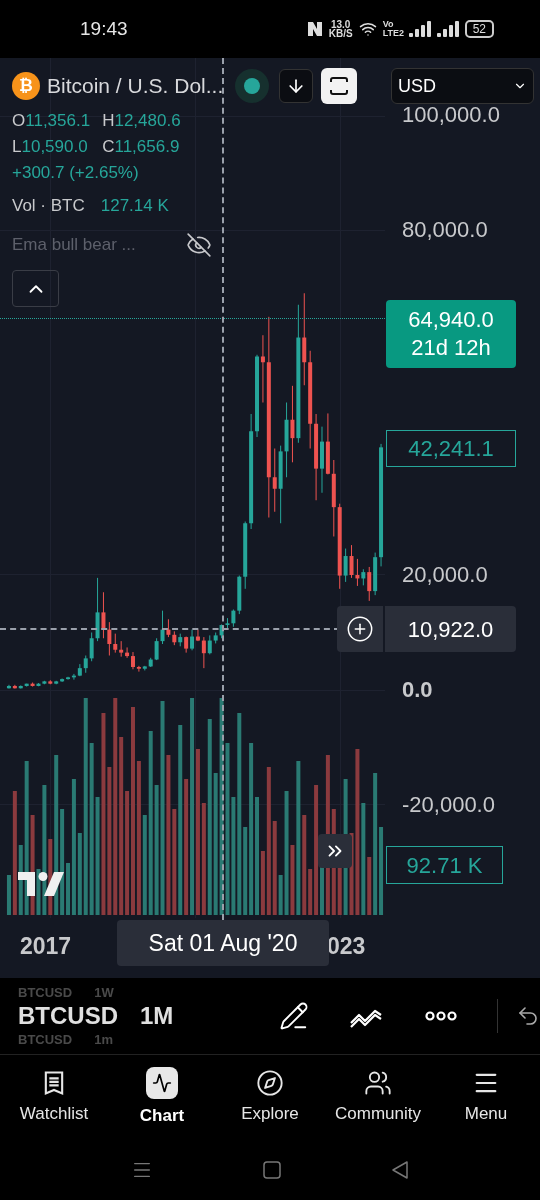 The image size is (540, 1200). Describe the element at coordinates (199, 245) in the screenshot. I see `eye-off-icon` at that location.